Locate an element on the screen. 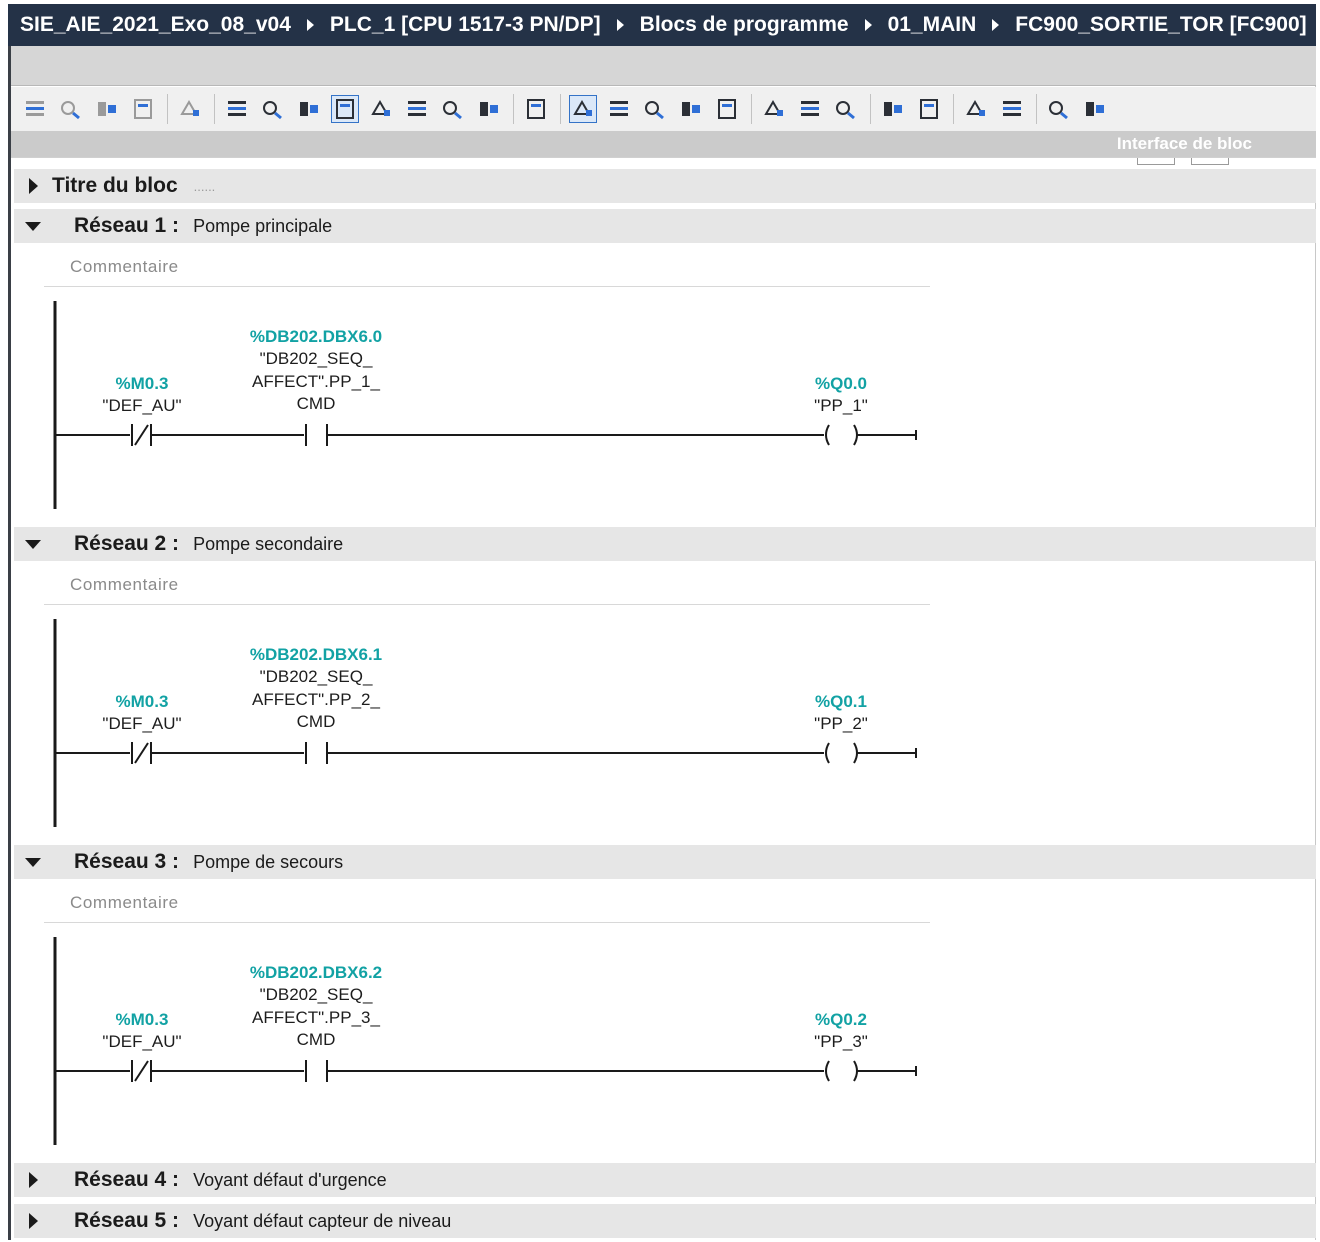 This screenshot has height=1242, width=1320. collapse-networks-icon is located at coordinates (417, 109).